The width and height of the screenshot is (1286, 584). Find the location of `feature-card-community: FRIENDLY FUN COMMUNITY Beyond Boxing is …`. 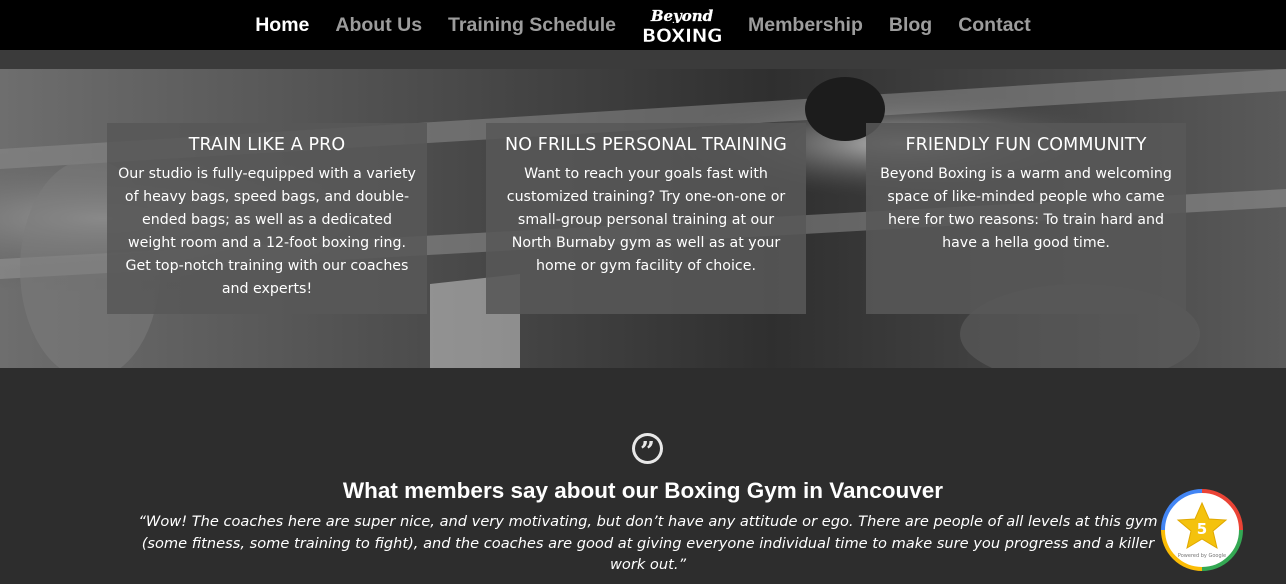

feature-card-community: FRIENDLY FUN COMMUNITY Beyond Boxing is … is located at coordinates (1026, 218).